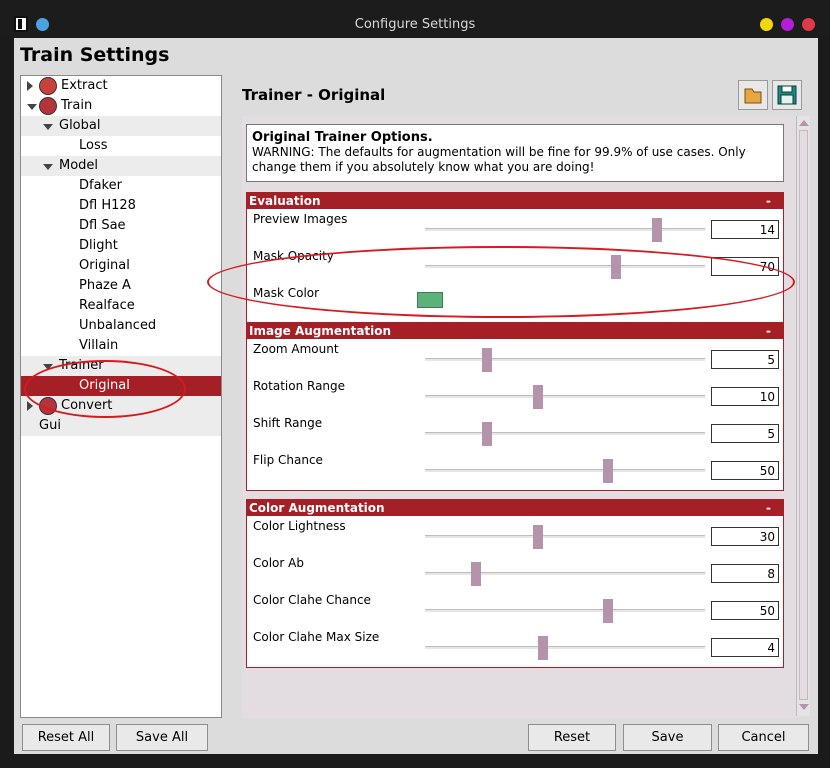 The height and width of the screenshot is (768, 830). I want to click on tree-item: Model, so click(121, 166).